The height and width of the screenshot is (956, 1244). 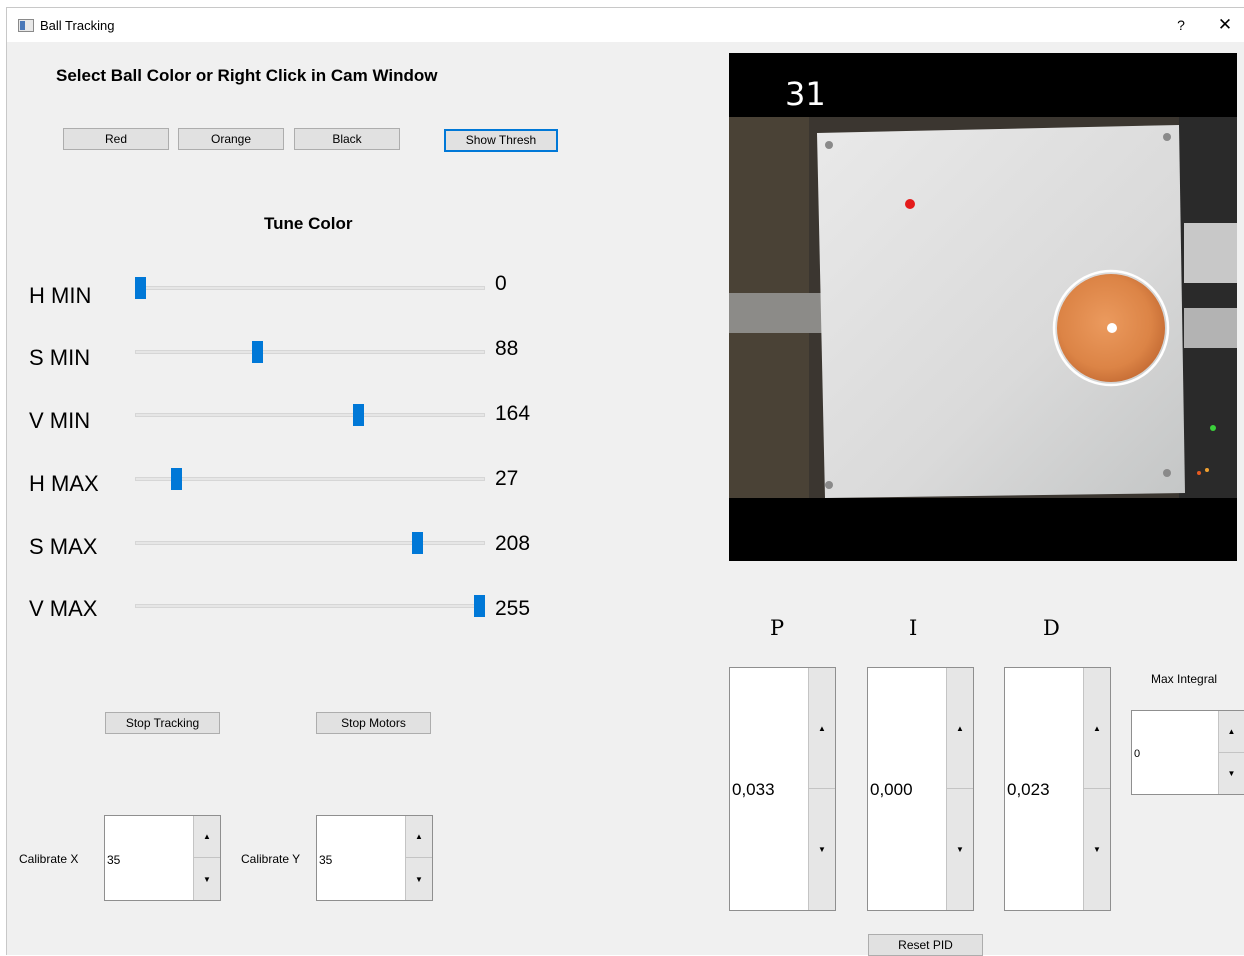 I want to click on d-value: 0,023, so click(x=1028, y=790).